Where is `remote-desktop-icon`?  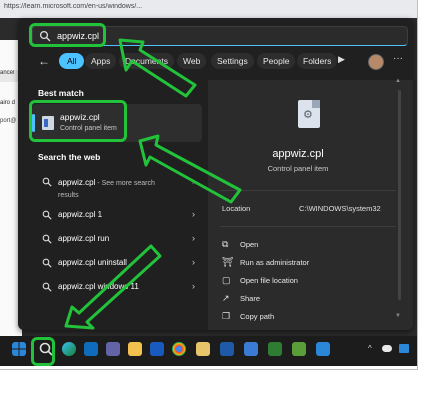
remote-desktop-icon is located at coordinates (251, 349).